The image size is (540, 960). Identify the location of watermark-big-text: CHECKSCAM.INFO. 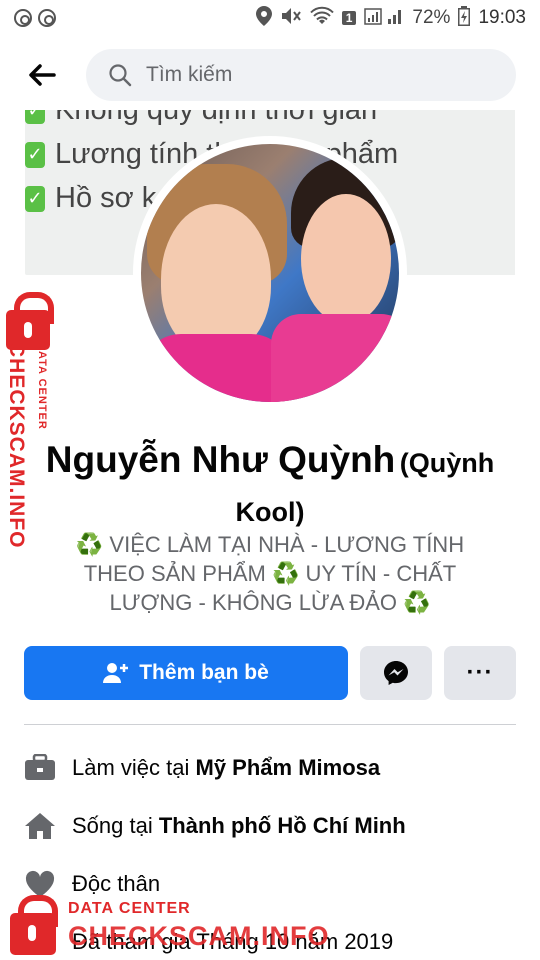
(199, 936).